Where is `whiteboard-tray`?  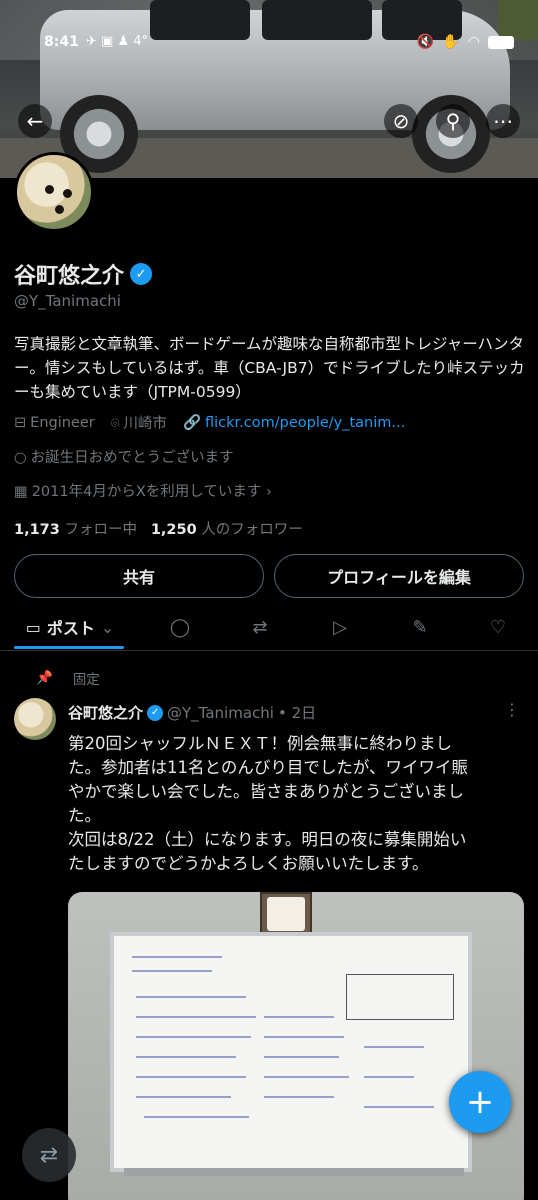 whiteboard-tray is located at coordinates (294, 1172).